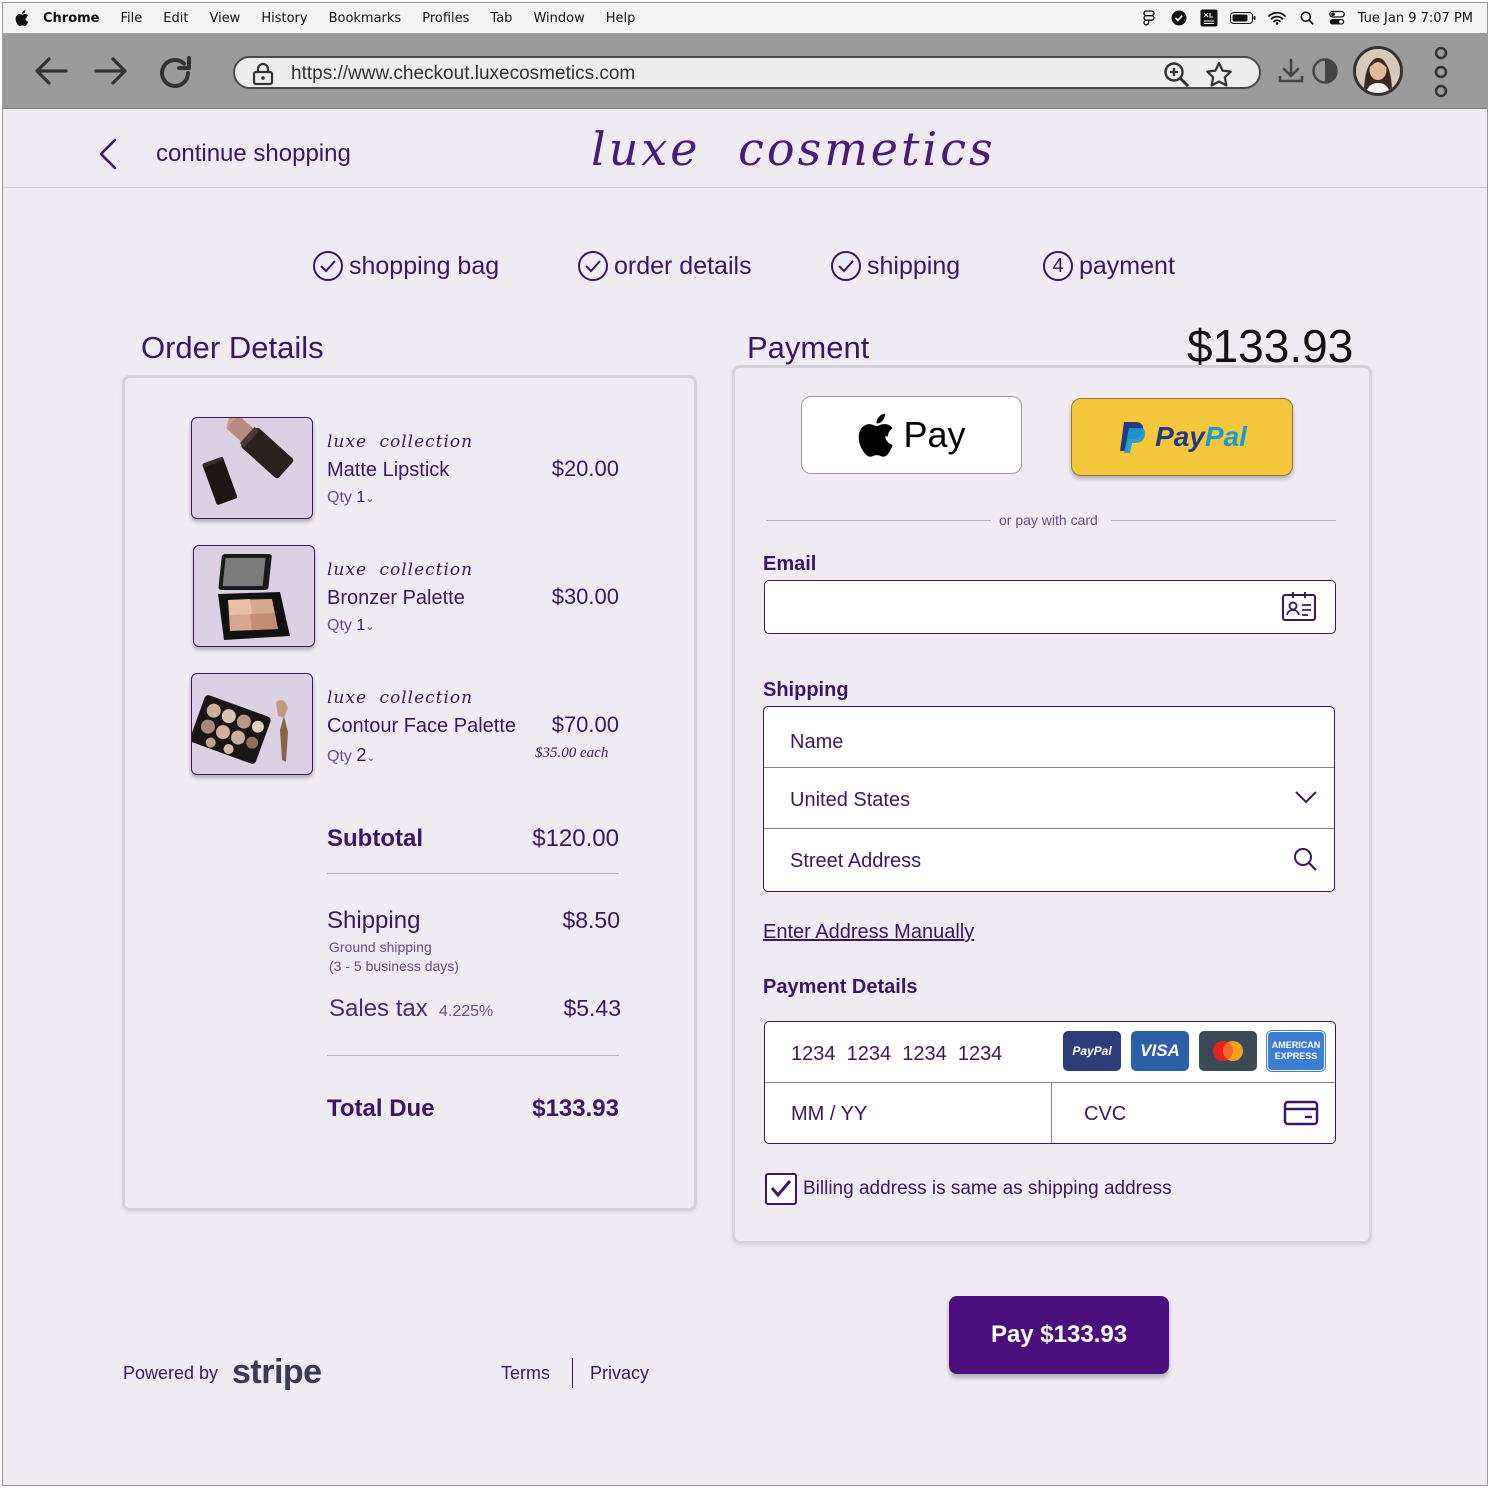 The image size is (1490, 1488). Describe the element at coordinates (1193, 1113) in the screenshot. I see `cvc-field: CVC` at that location.